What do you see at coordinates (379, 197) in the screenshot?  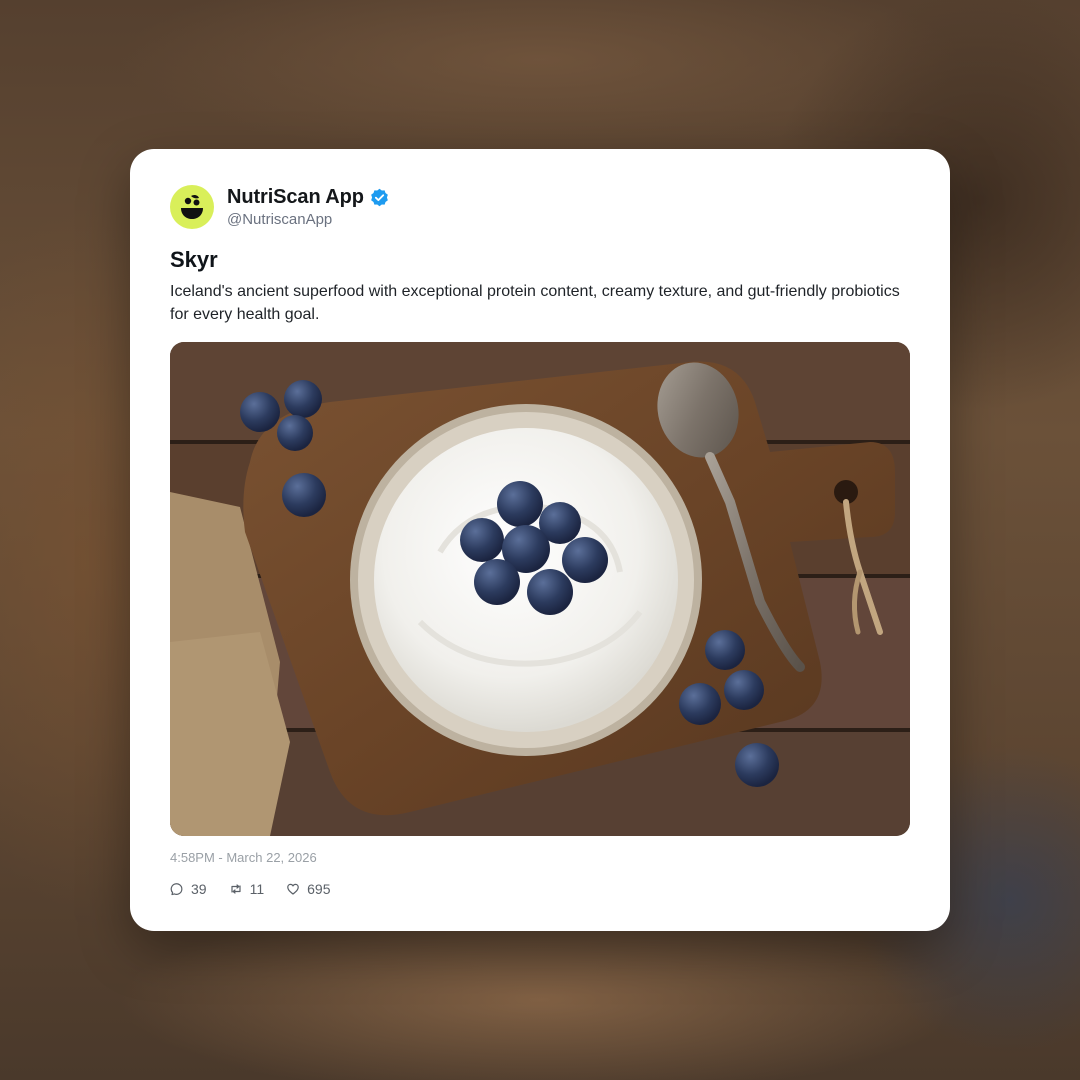 I see `verified-badge-icon` at bounding box center [379, 197].